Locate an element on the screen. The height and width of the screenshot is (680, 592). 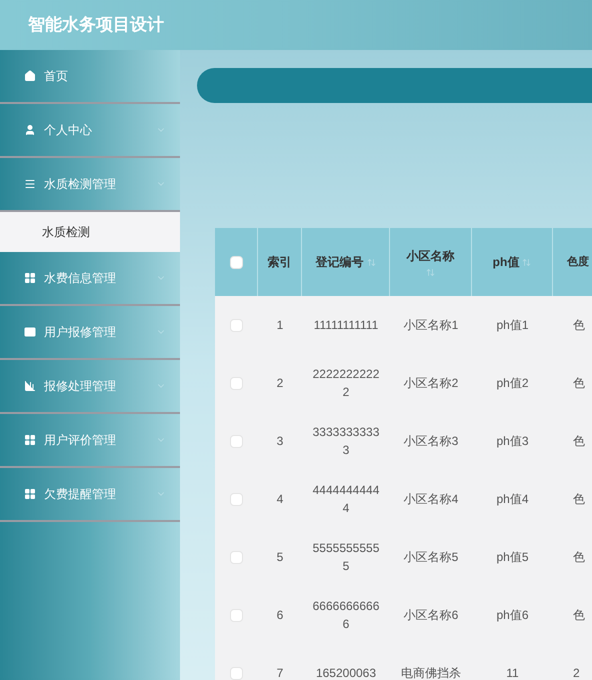
table-cell-text: 55555555555 is located at coordinates (346, 557).